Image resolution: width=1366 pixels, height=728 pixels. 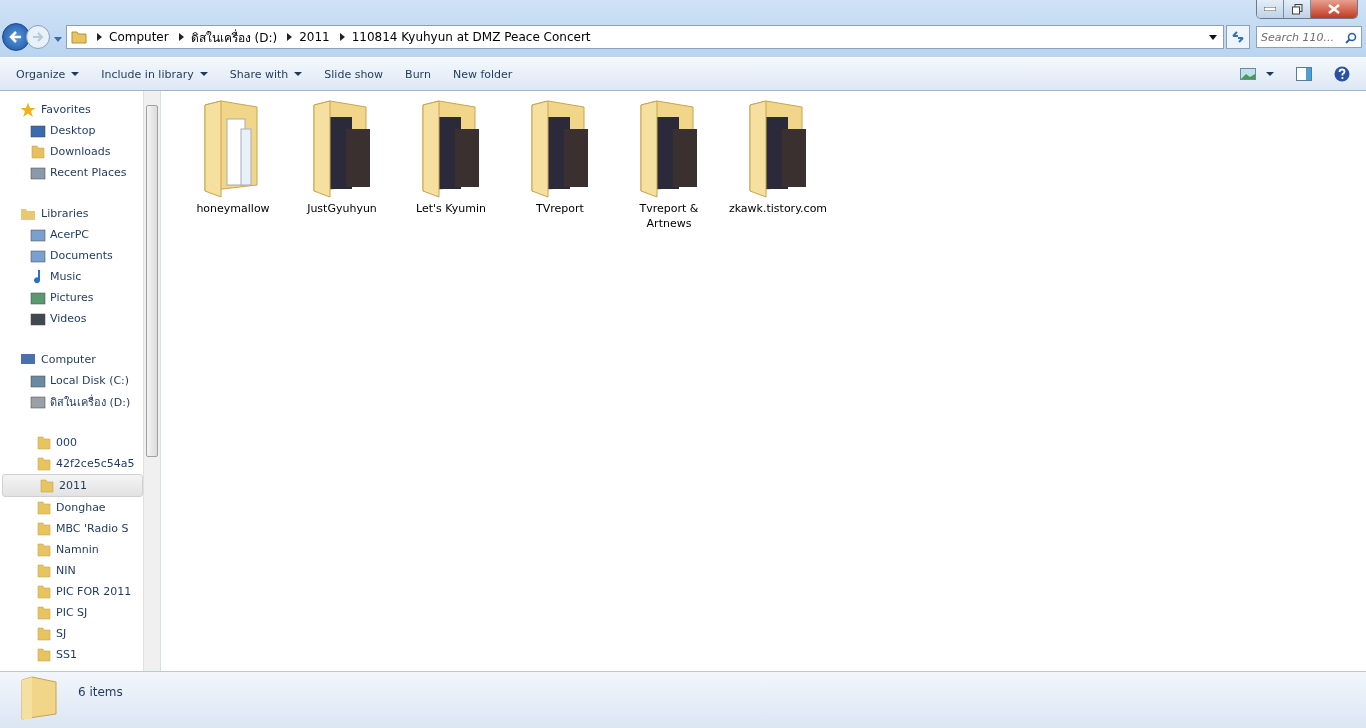 I want to click on toolbar-button: Include in library, so click(x=154, y=74).